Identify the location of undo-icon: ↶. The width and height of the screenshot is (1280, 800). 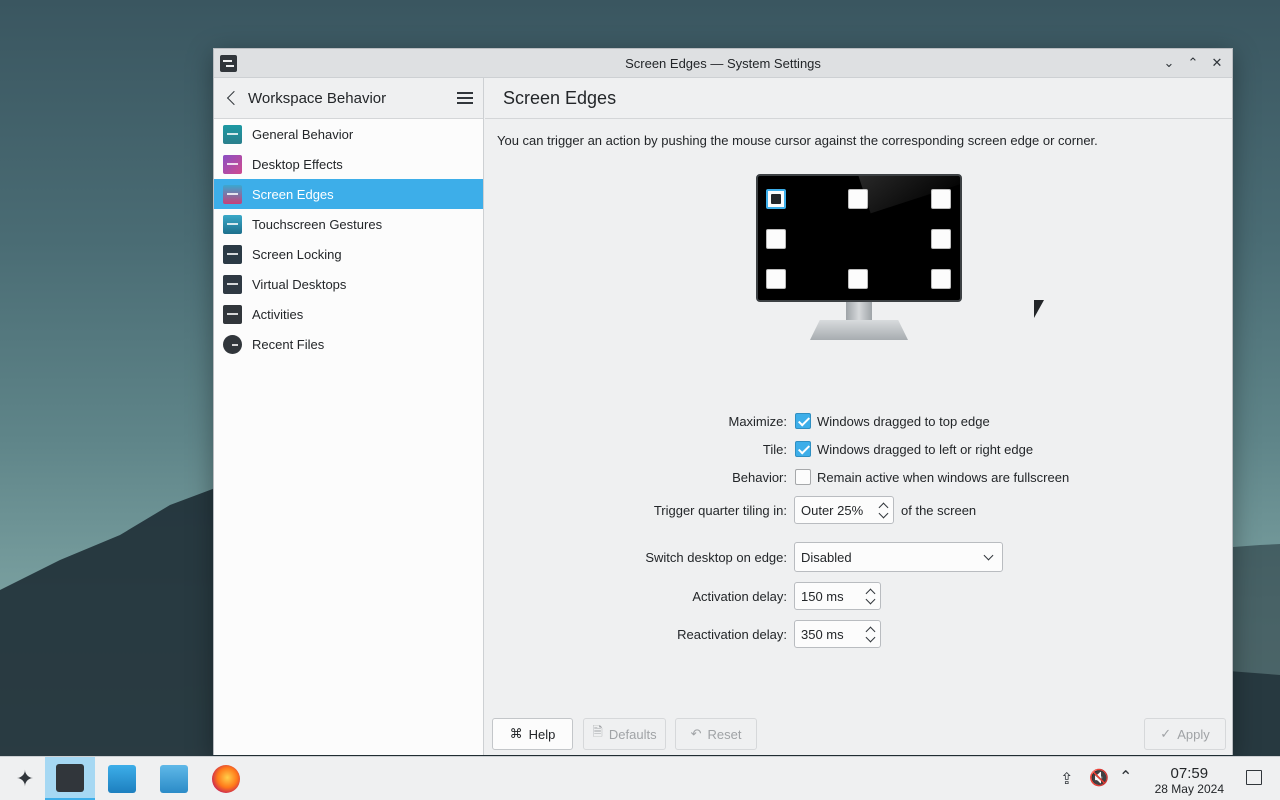
(696, 733).